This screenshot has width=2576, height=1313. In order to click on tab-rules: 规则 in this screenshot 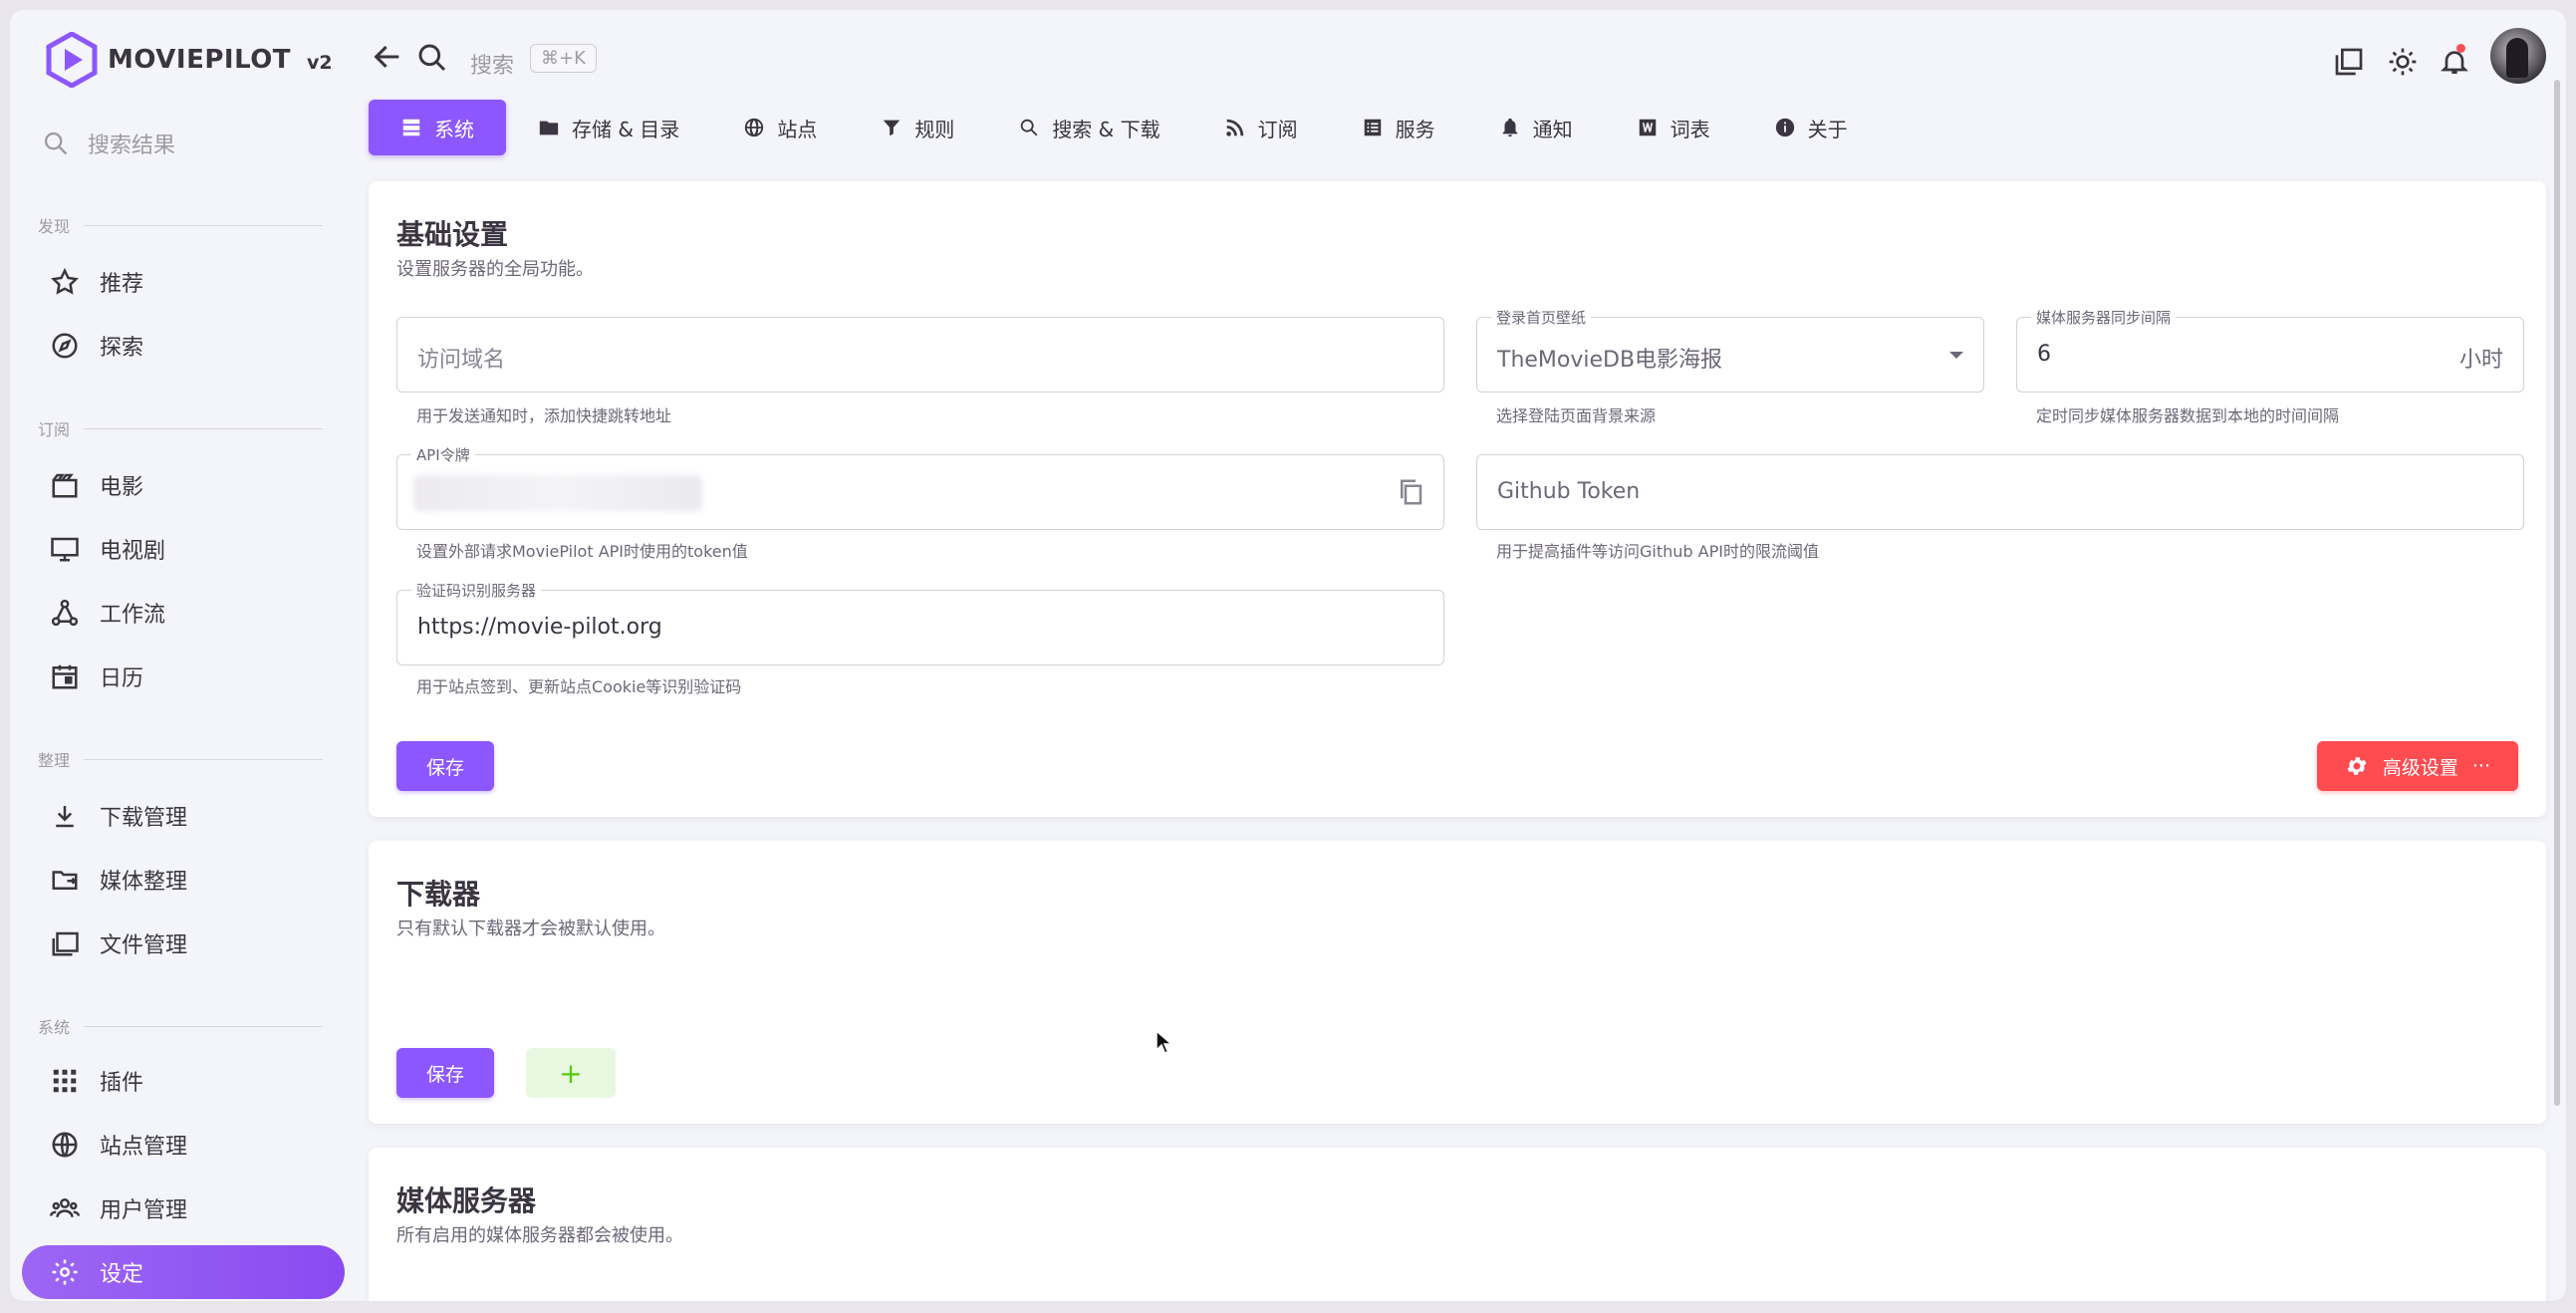, I will do `click(917, 127)`.